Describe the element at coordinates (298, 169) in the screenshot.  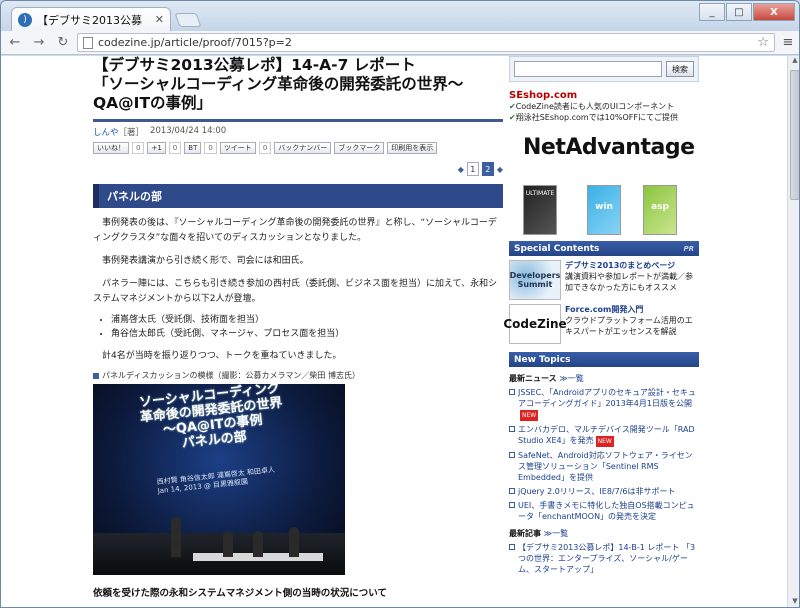
I see `pagination: ◆ 1 2 ◆` at that location.